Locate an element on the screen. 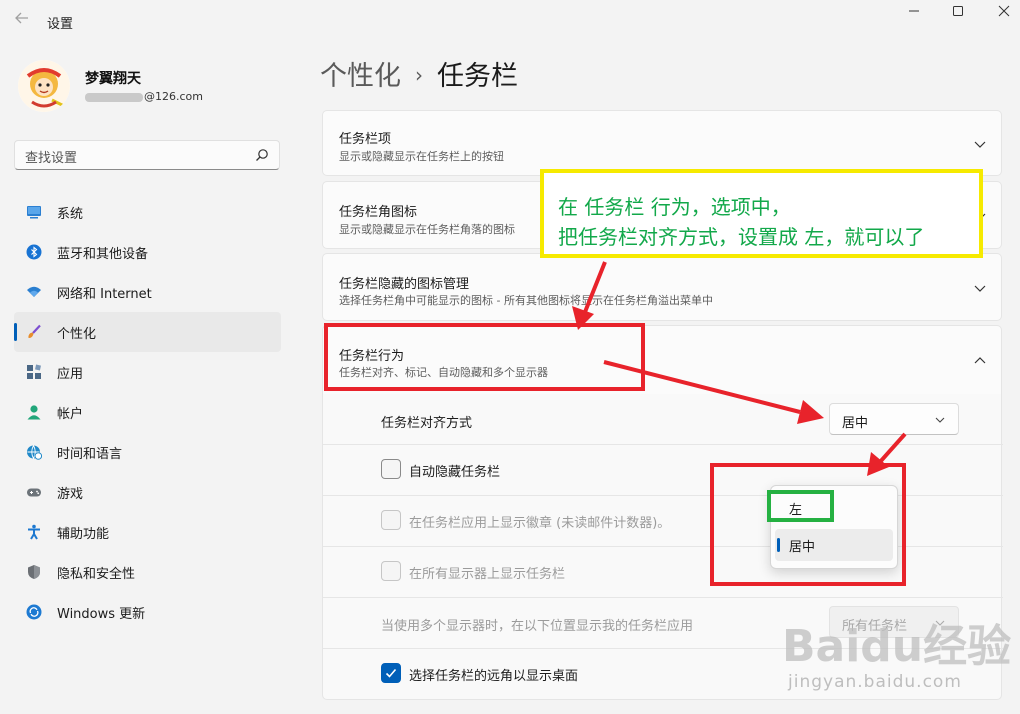 The height and width of the screenshot is (714, 1020). watermark: Baidu经验 jingyan.baidu.com is located at coordinates (897, 655).